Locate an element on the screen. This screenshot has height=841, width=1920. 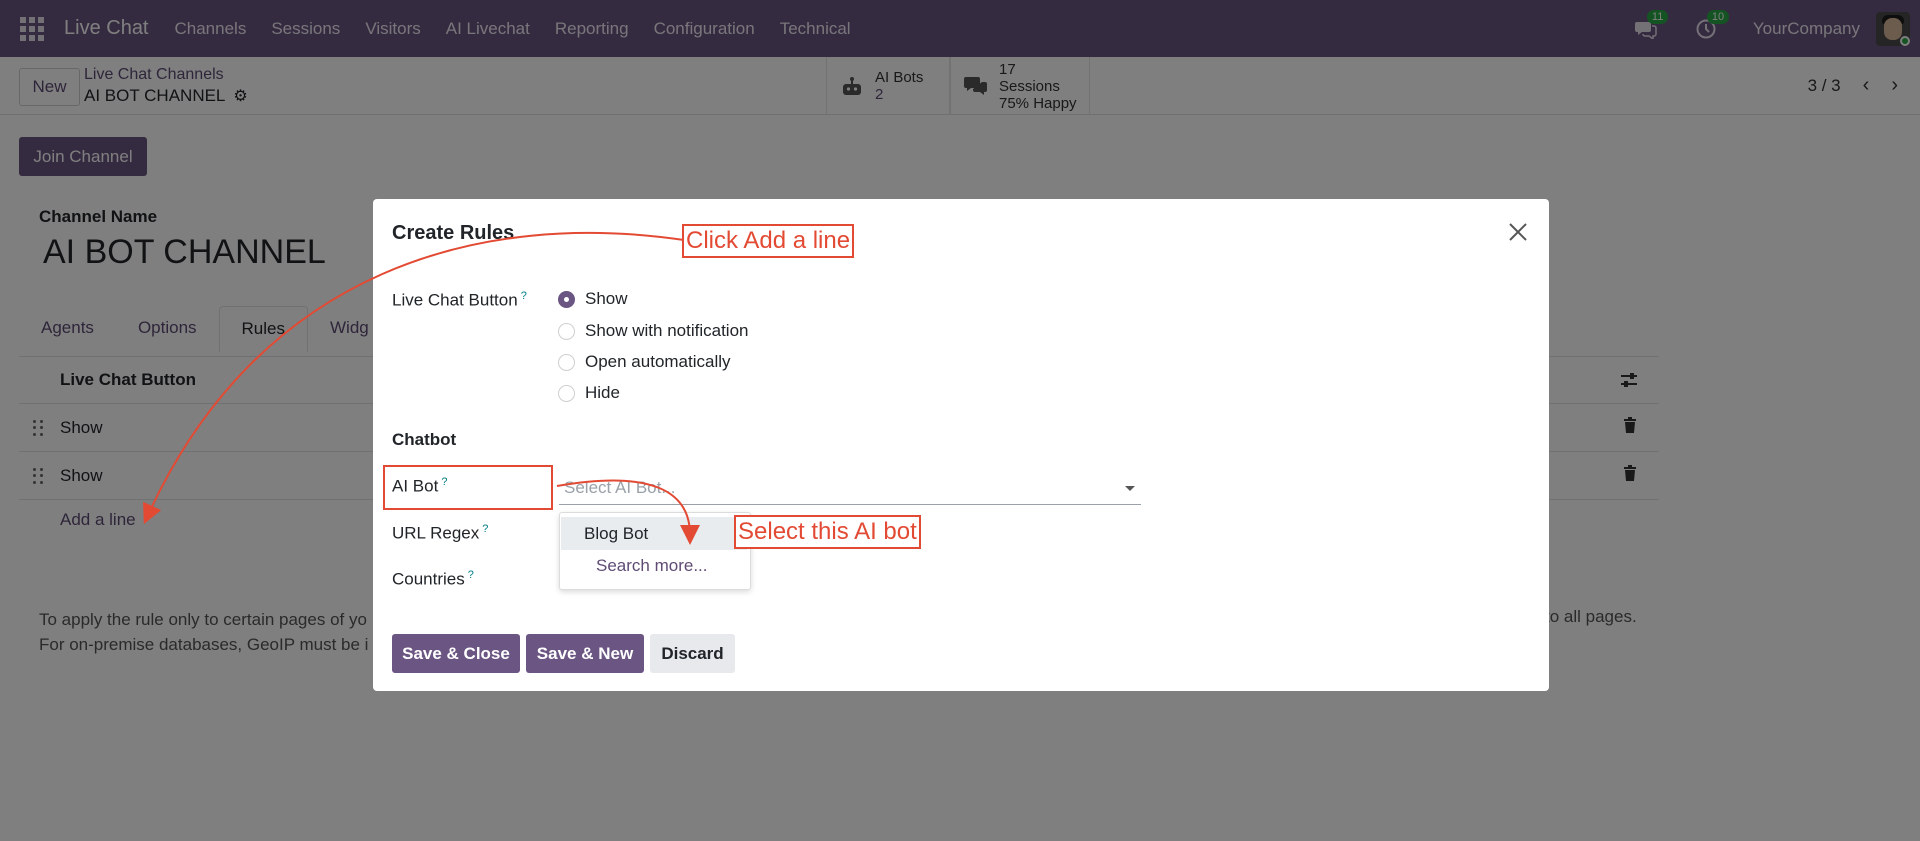
dropdown-item-blog-bot: Blog Bot is located at coordinates (654, 533).